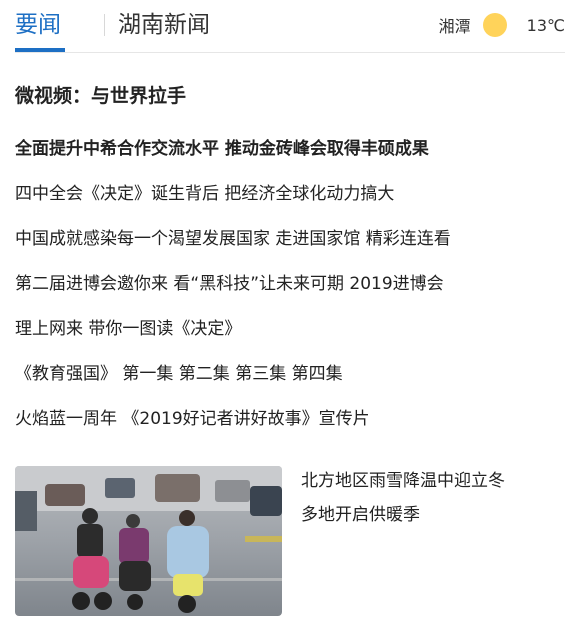  What do you see at coordinates (403, 481) in the screenshot?
I see `feature-headline-line1: 北方地区雨雪降温中迎立冬` at bounding box center [403, 481].